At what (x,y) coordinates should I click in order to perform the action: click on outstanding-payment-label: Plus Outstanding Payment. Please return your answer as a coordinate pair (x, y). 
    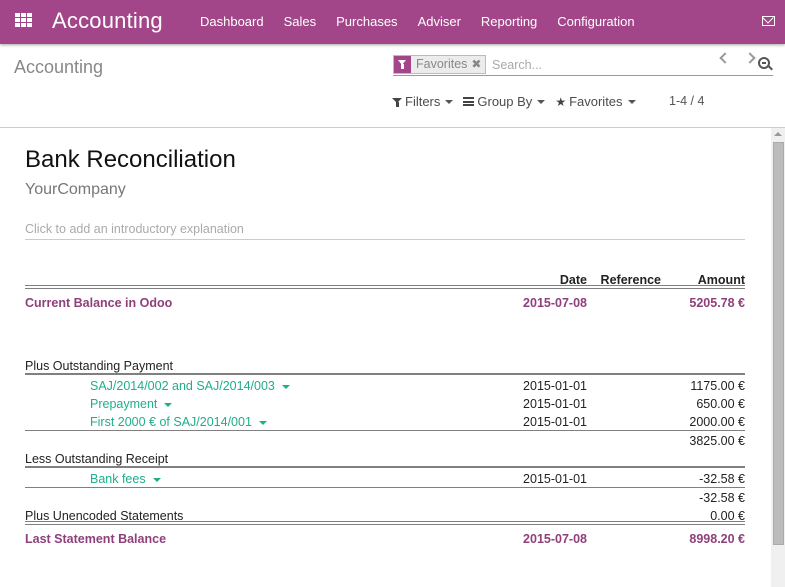
    Looking at the image, I should click on (99, 366).